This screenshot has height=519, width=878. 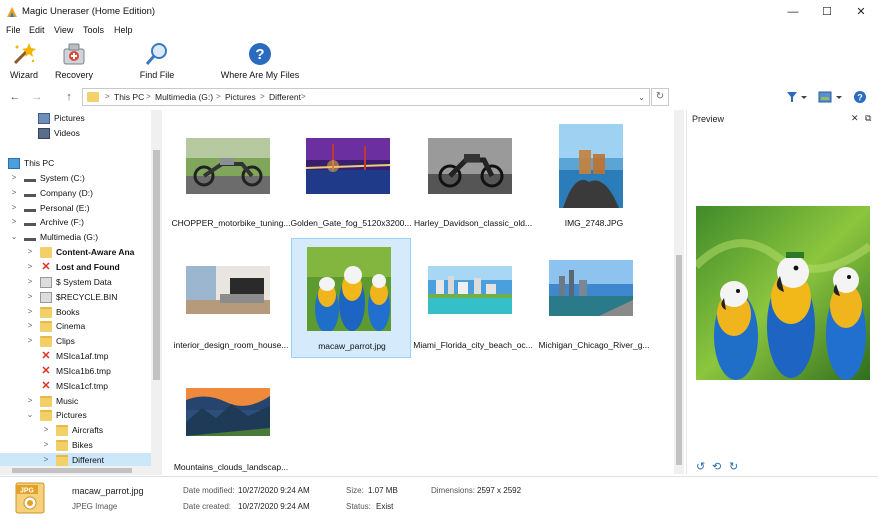 I want to click on tree-item-pictures: ⌄ Pictures, so click(x=76, y=415).